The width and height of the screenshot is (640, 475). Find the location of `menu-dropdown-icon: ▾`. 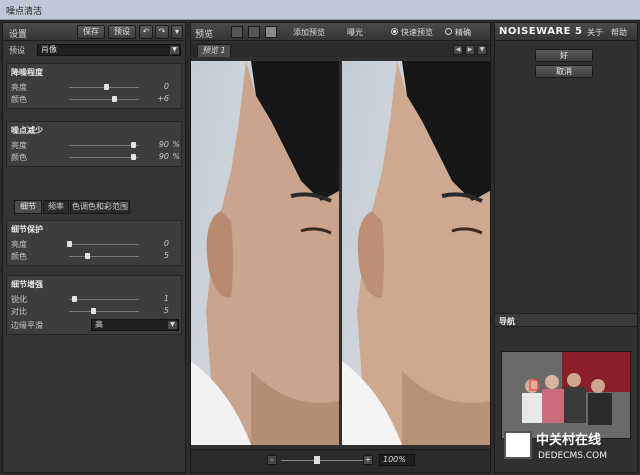

menu-dropdown-icon: ▾ is located at coordinates (177, 32).